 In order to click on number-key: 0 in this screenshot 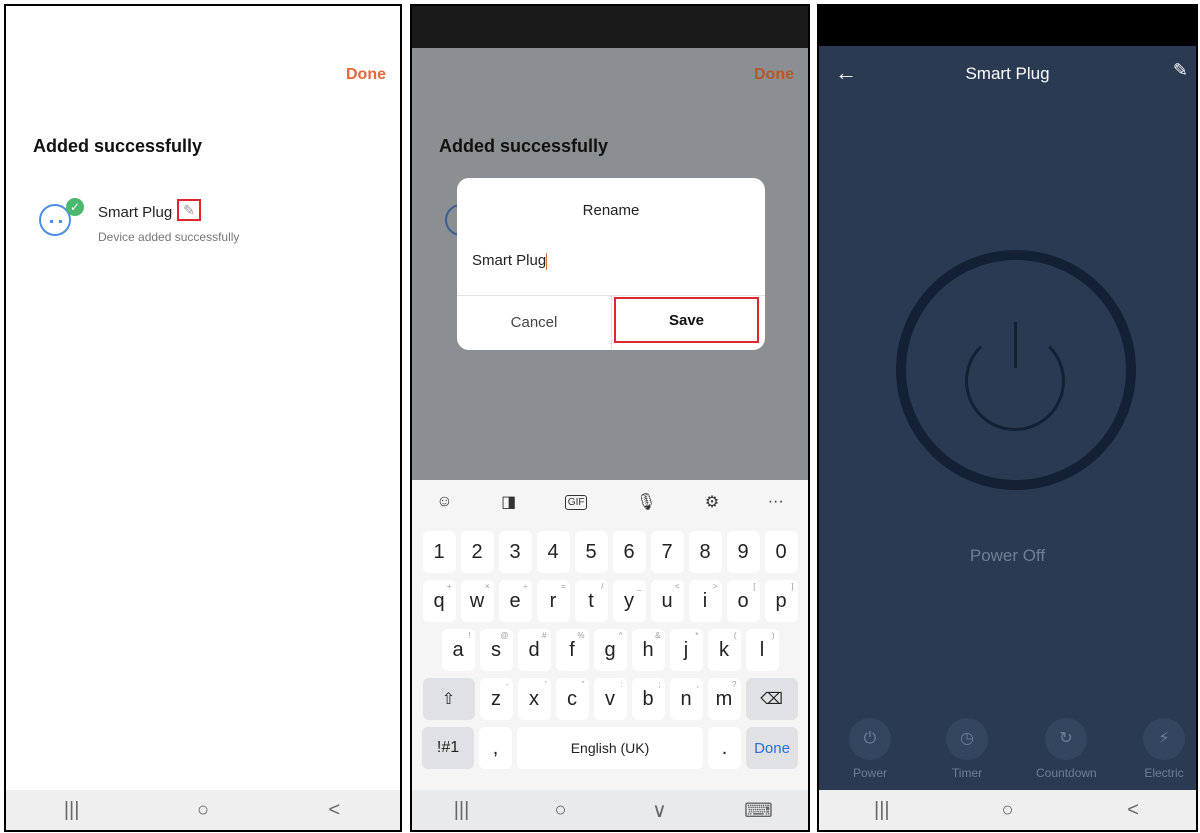, I will do `click(781, 552)`.